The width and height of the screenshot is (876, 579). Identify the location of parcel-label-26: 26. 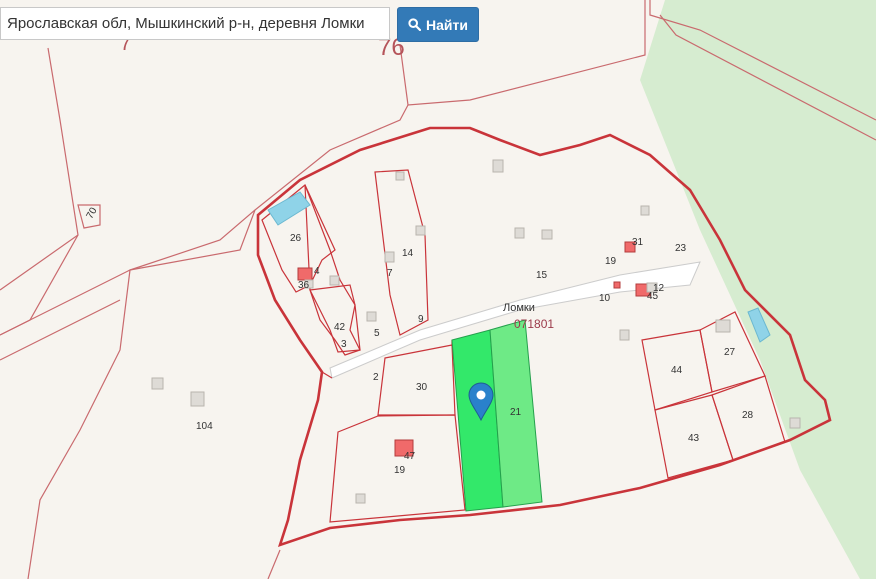
(296, 238).